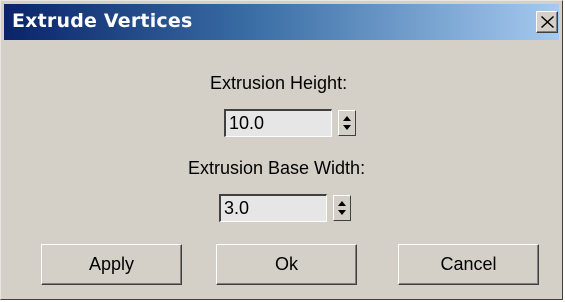 The height and width of the screenshot is (302, 565). Describe the element at coordinates (102, 21) in the screenshot. I see `dialog-title: Extrude Vertices` at that location.